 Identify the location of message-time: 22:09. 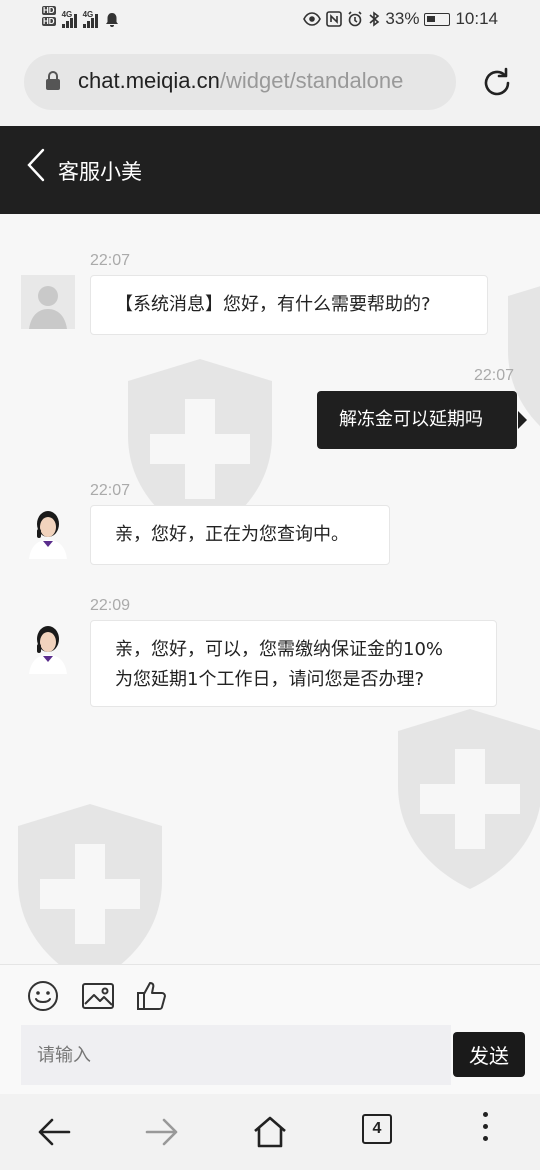
(110, 605).